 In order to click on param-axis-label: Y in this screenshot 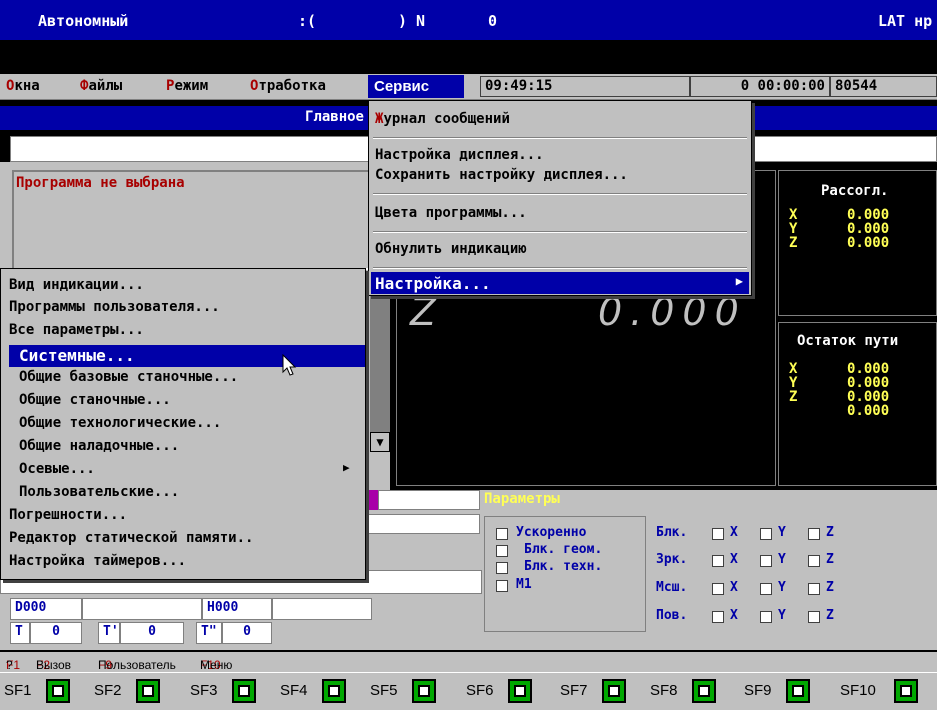, I will do `click(782, 615)`.